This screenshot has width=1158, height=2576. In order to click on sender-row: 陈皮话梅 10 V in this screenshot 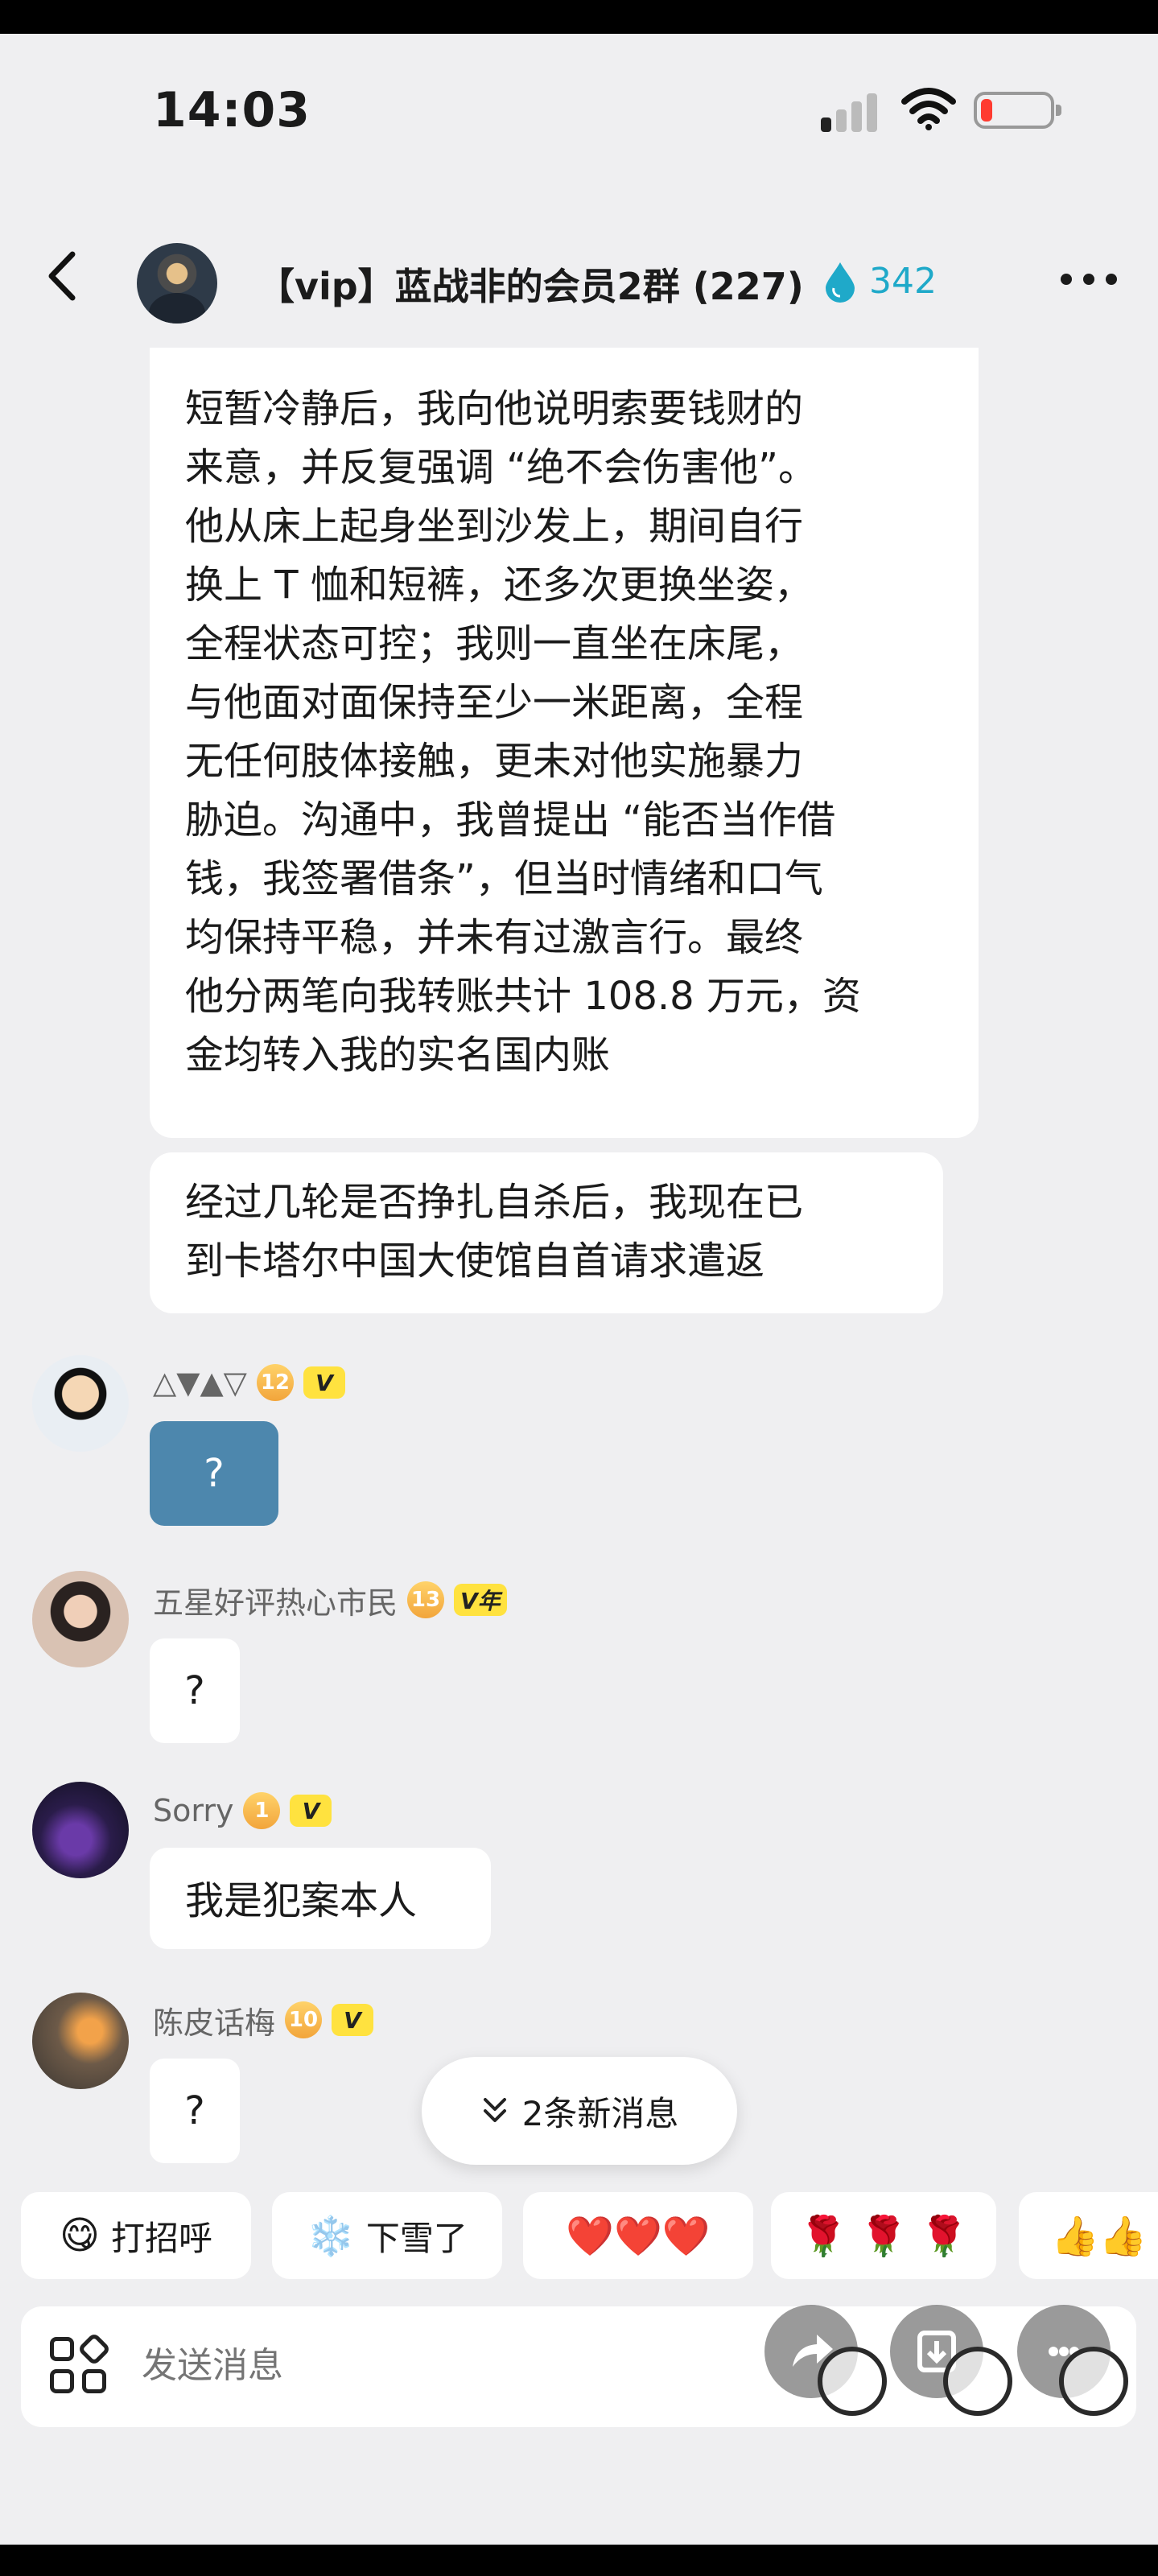, I will do `click(264, 2019)`.